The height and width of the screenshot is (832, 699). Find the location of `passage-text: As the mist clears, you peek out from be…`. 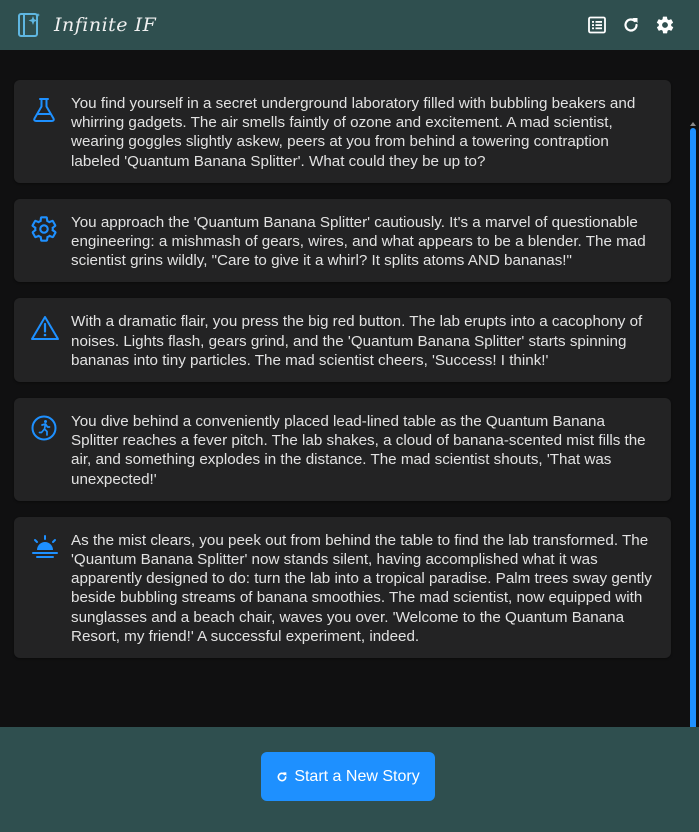

passage-text: As the mist clears, you peek out from be… is located at coordinates (361, 588).